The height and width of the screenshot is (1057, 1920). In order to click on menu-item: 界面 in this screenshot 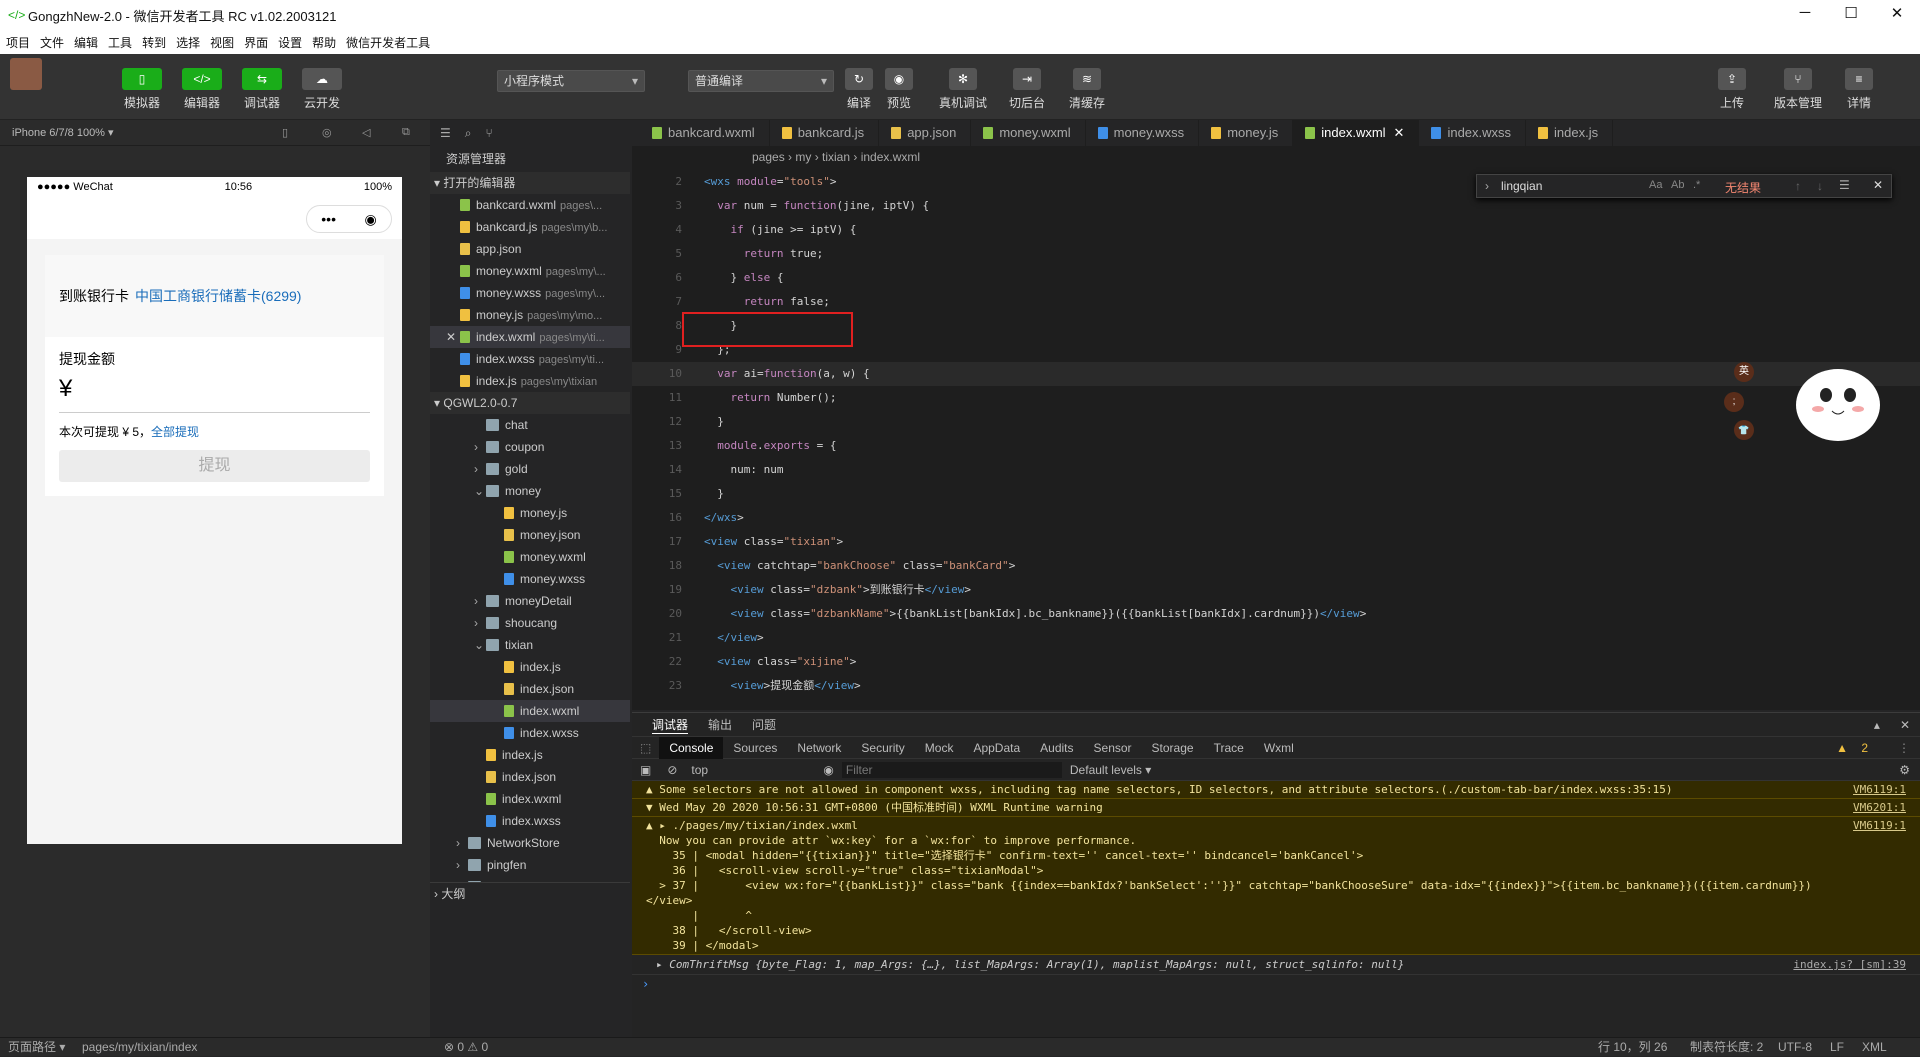, I will do `click(256, 42)`.